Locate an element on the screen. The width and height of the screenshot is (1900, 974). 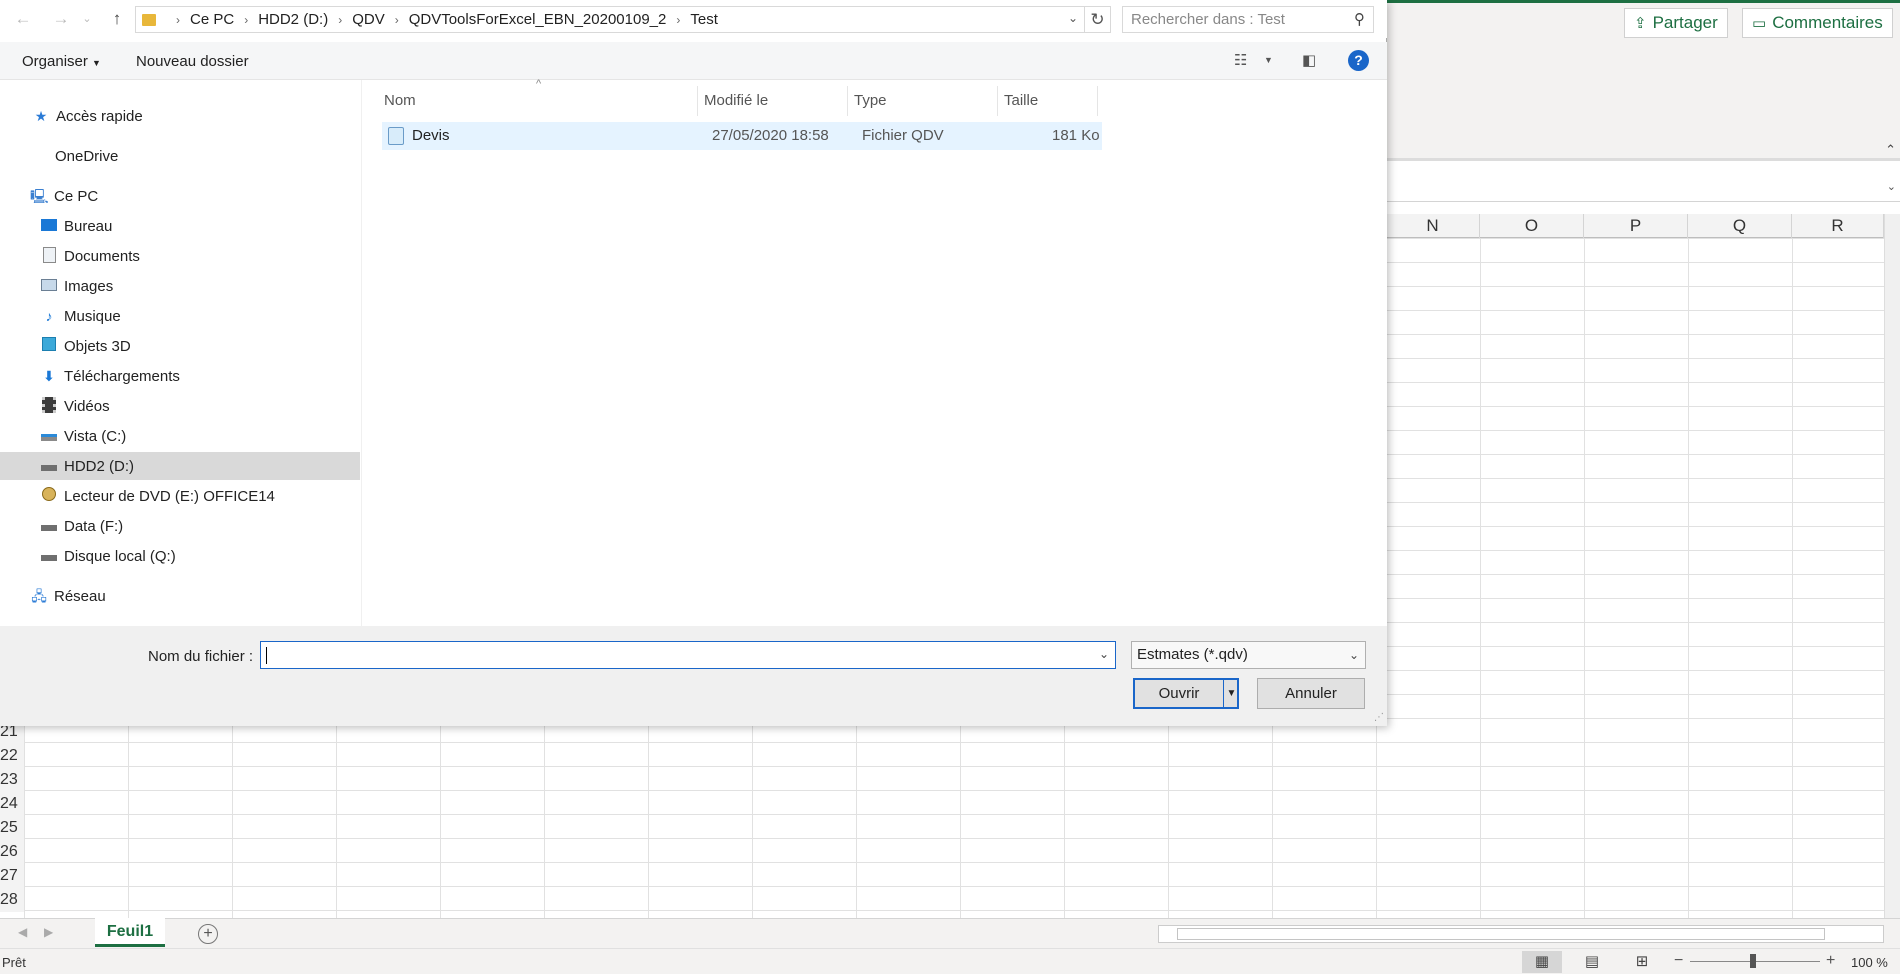
resize-grip-icon: ⋰ is located at coordinates (1379, 717).